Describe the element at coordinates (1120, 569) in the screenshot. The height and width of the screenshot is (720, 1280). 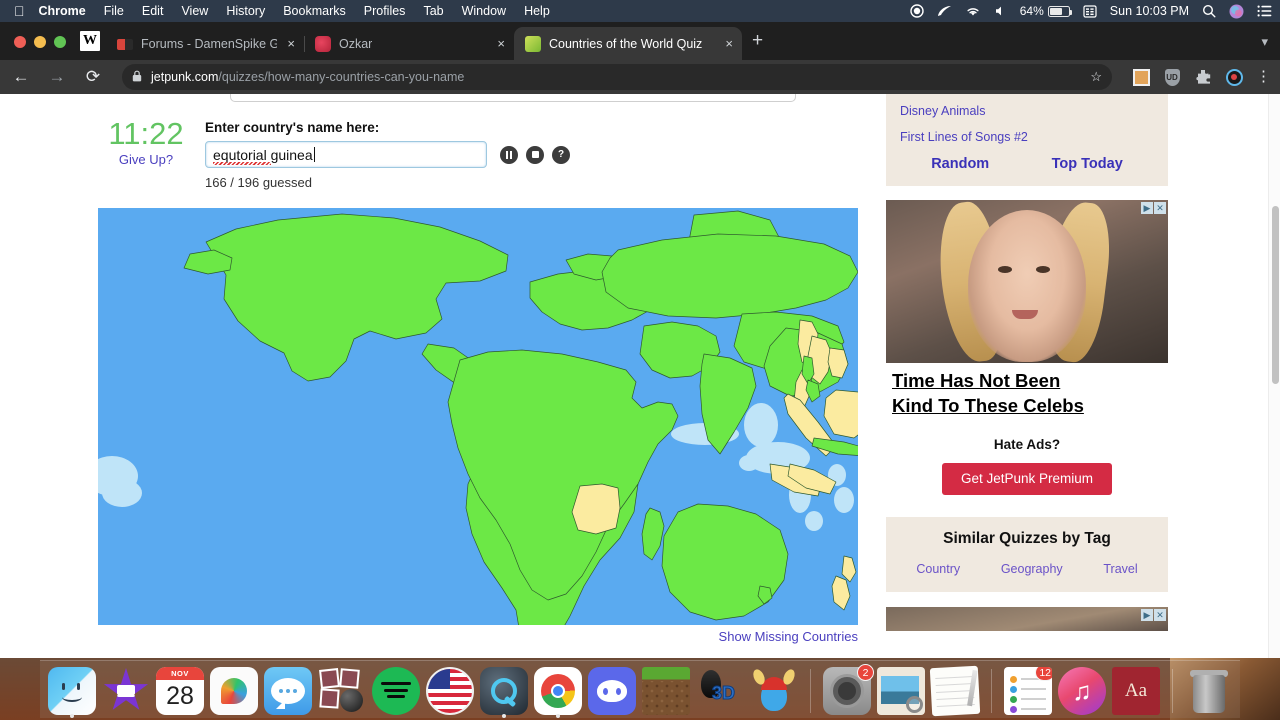
I see `tag-link-travel: Travel` at that location.